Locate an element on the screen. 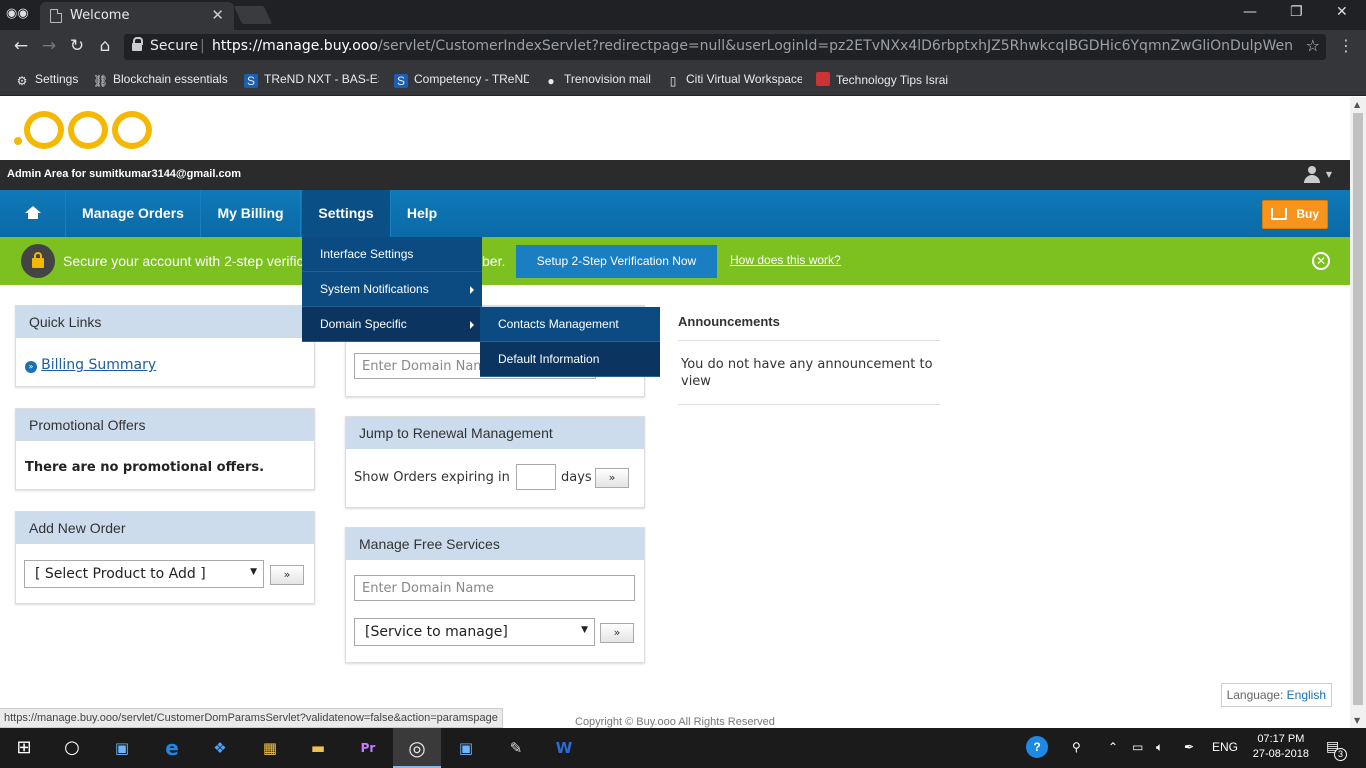 This screenshot has width=1366, height=768. menu-item-interface-settings: Interface Settings is located at coordinates (392, 254).